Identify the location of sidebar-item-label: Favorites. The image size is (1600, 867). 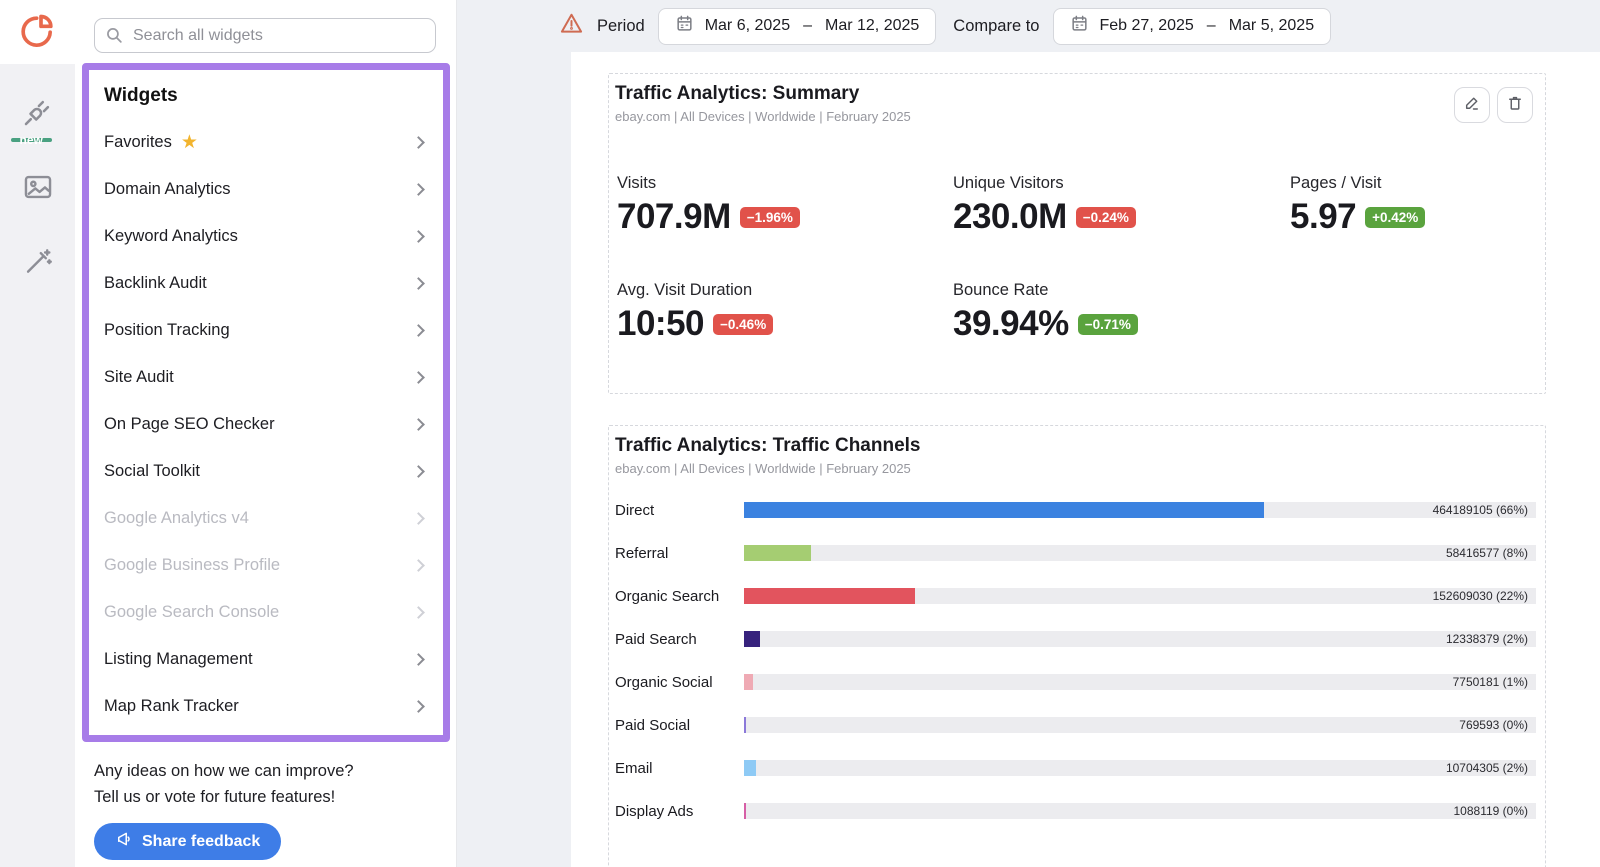
(138, 142).